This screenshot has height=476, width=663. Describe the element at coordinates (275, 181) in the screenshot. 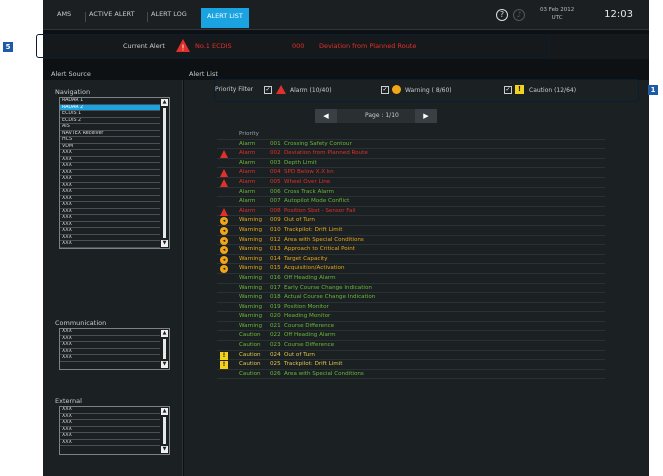

I see `alert-code: 005` at that location.